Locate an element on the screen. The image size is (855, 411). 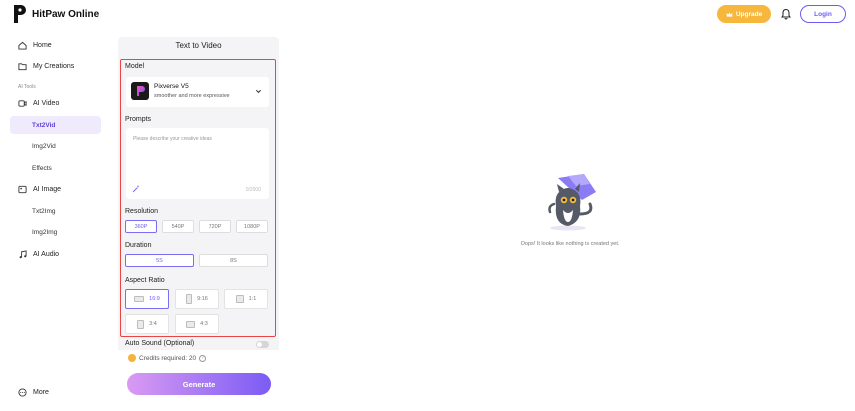
upgrade-button: Upgrade is located at coordinates (744, 14).